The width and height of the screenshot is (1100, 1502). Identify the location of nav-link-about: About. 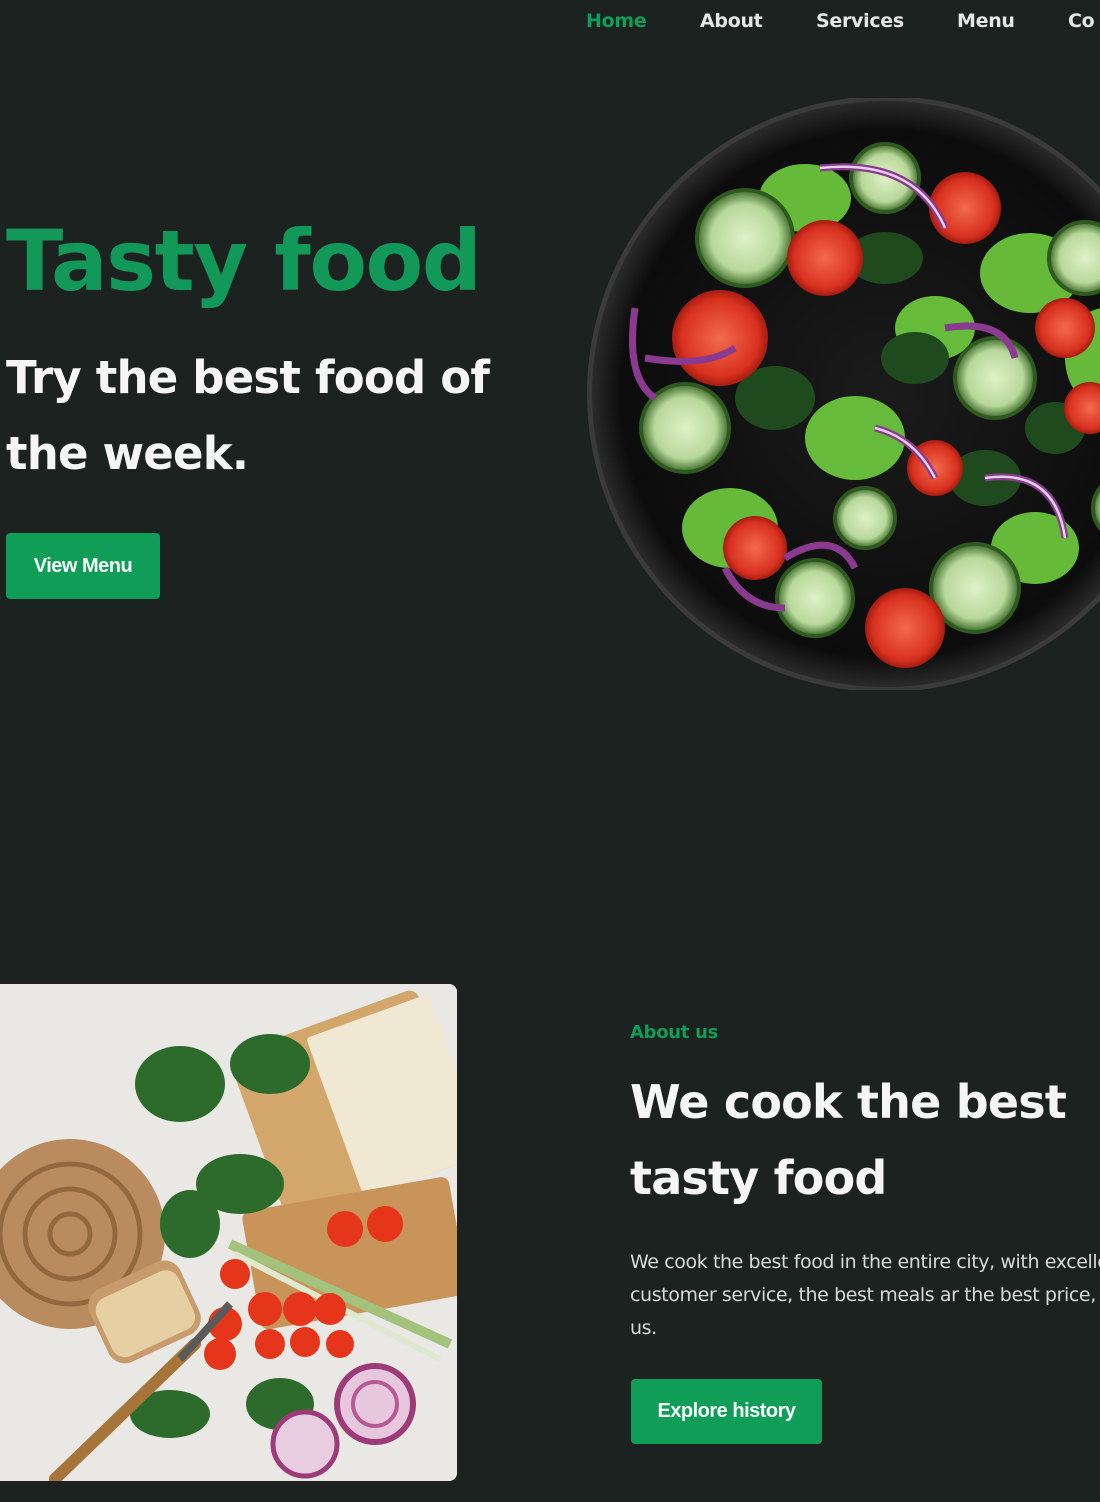
(731, 21).